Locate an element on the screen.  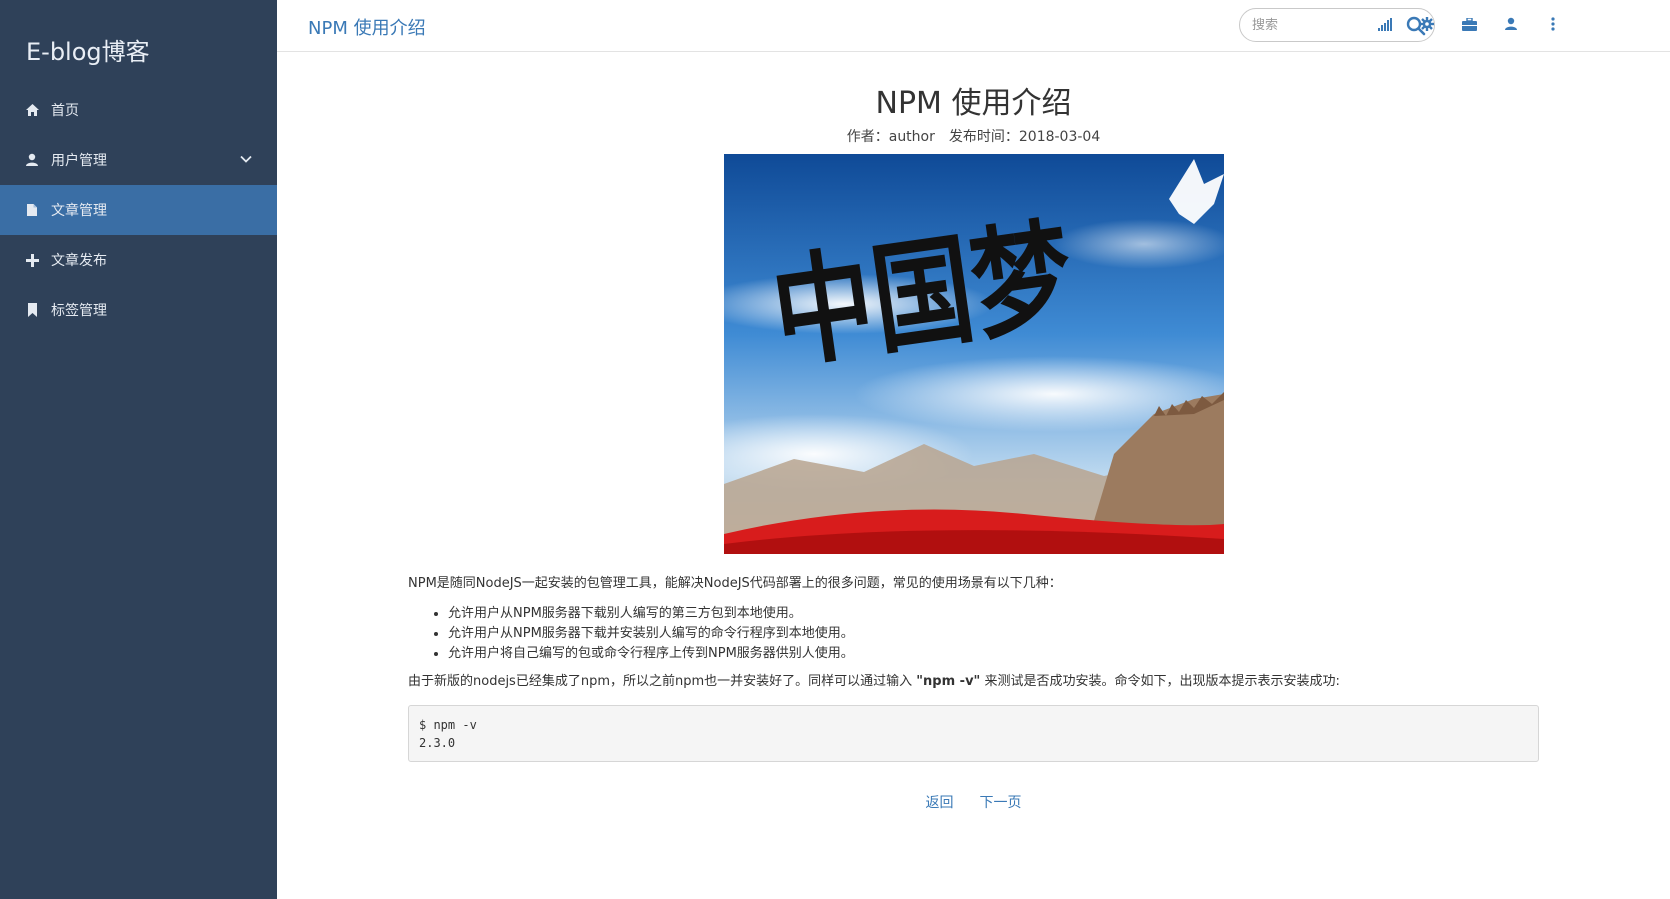
paragraph-text: 来测试是否成功安装。命令如下，出现版本提示表示安装成功: is located at coordinates (1160, 681).